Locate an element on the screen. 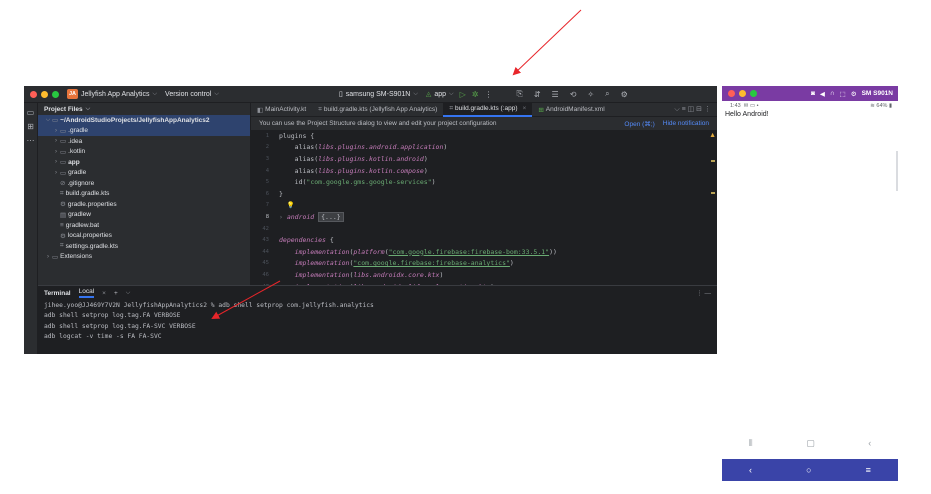 The height and width of the screenshot is (494, 931). hide-notification-link: Hide notification is located at coordinates (686, 123).